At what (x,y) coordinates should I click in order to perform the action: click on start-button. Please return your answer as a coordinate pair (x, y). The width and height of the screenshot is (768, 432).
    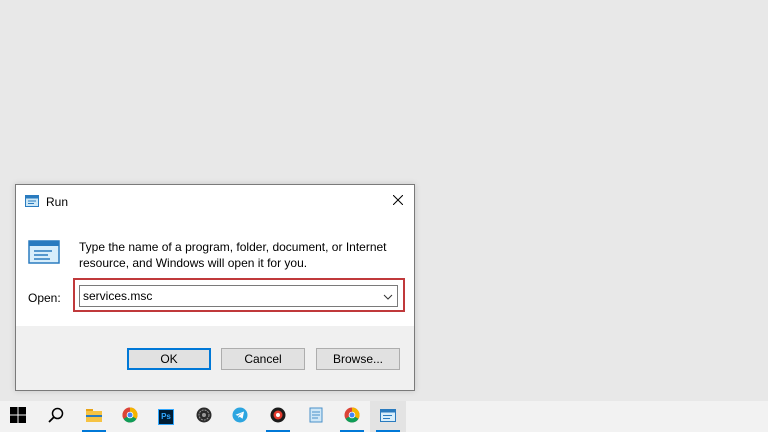
    Looking at the image, I should click on (18, 416).